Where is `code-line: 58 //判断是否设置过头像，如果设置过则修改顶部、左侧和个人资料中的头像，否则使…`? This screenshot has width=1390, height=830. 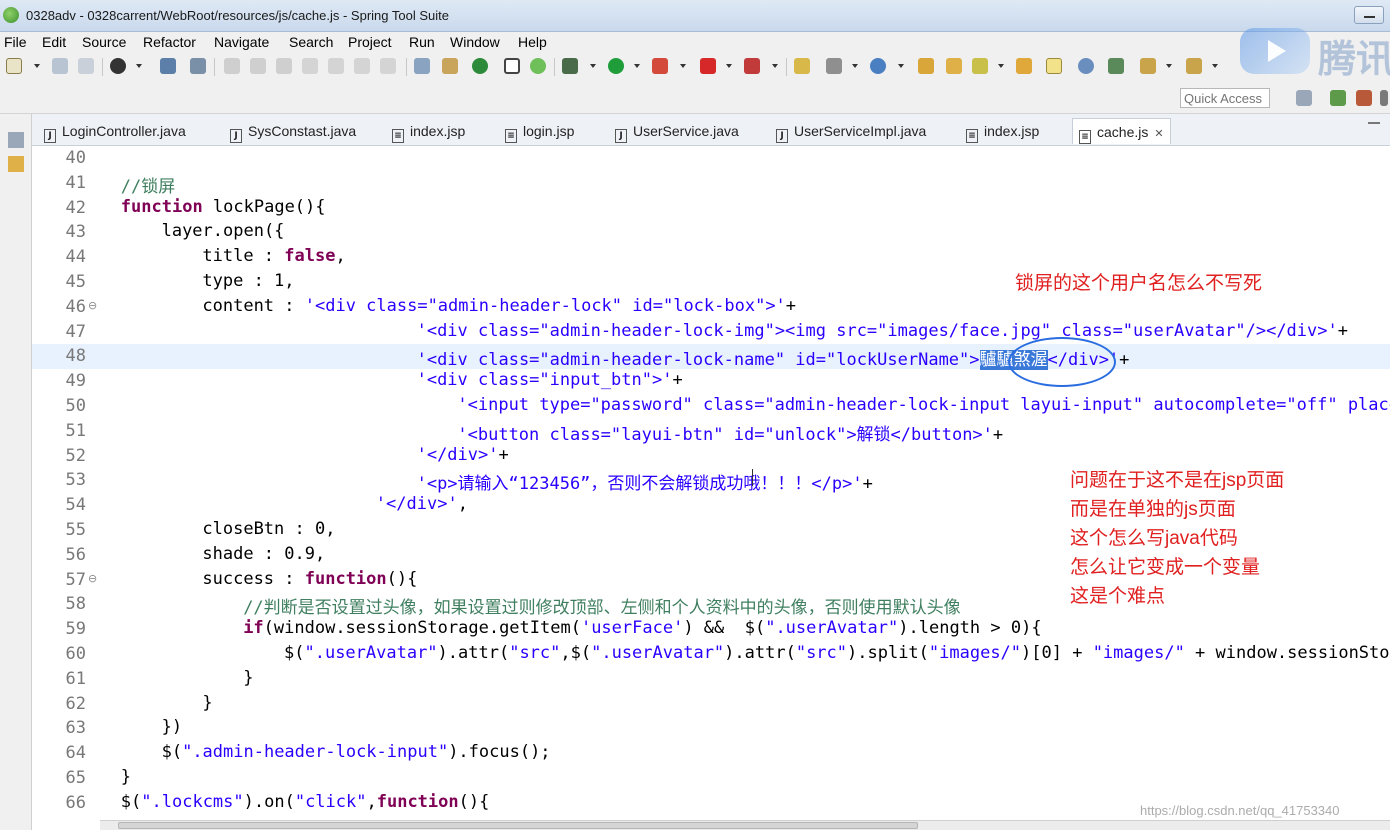
code-line: 58 //判断是否设置过头像，如果设置过则修改顶部、左侧和个人资料中的头像，否则使… is located at coordinates (711, 605).